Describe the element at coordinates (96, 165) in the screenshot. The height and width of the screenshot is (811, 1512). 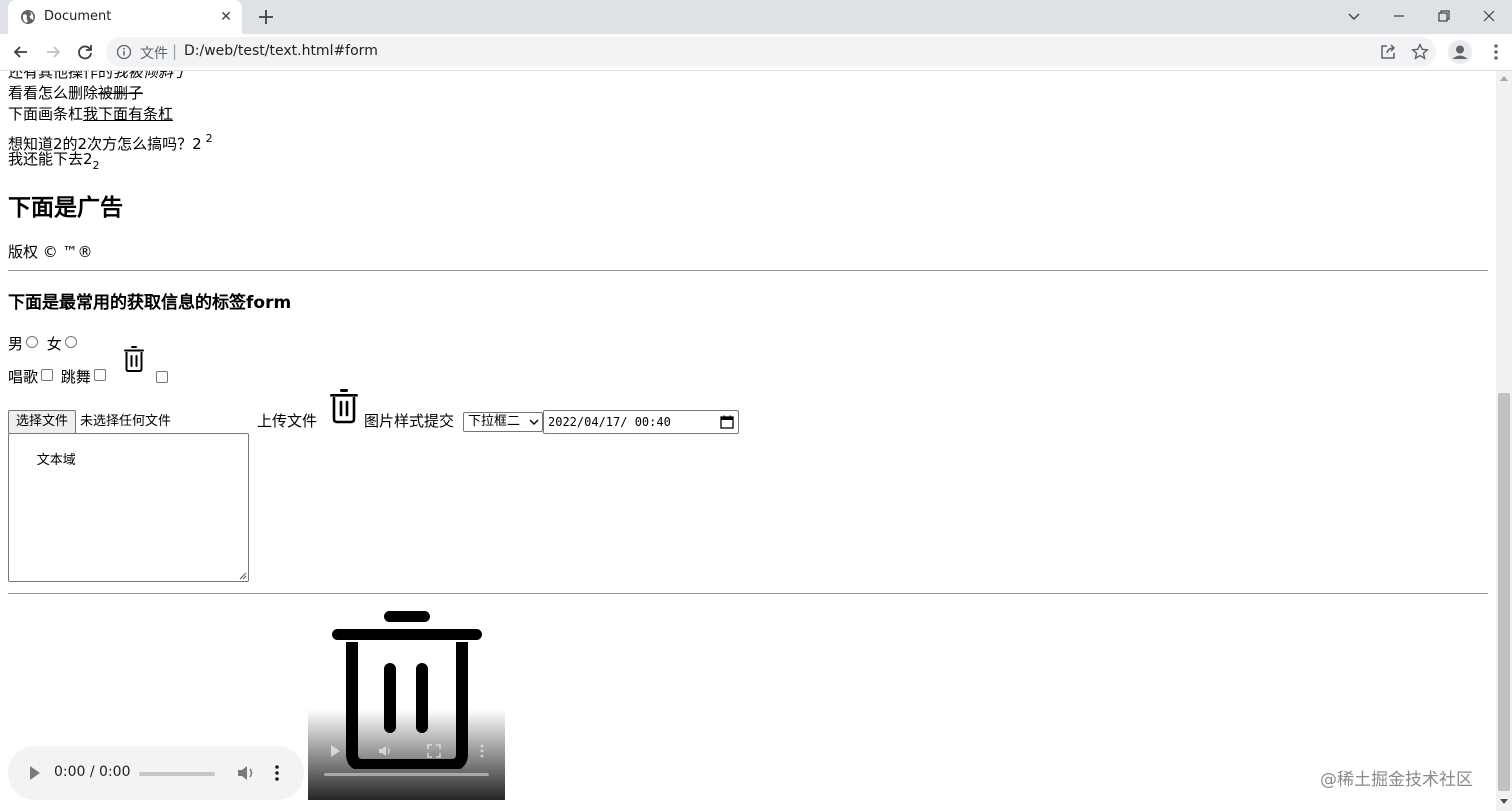
I see `subscript: 2` at that location.